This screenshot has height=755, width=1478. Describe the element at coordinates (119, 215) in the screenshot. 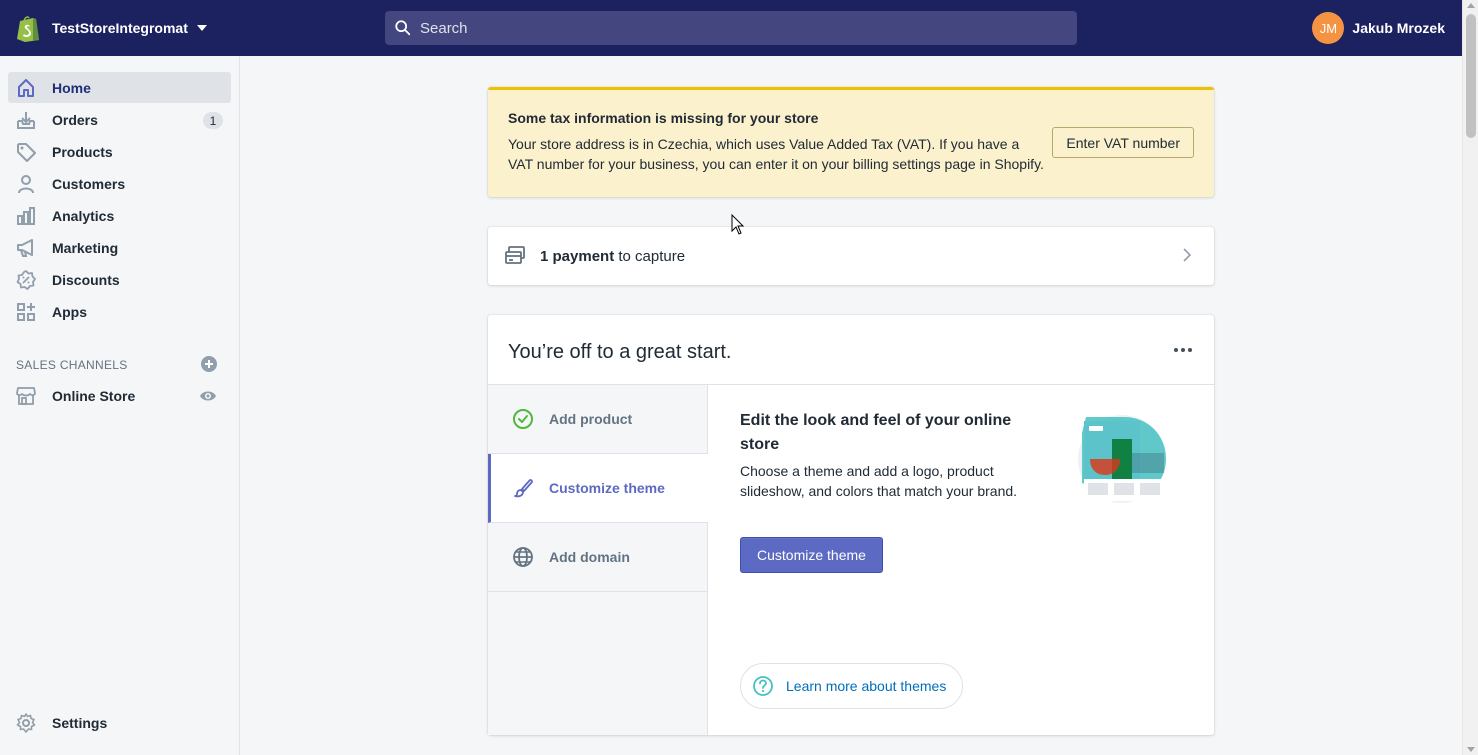

I see `sidebar-item-analytics: Analytics` at that location.